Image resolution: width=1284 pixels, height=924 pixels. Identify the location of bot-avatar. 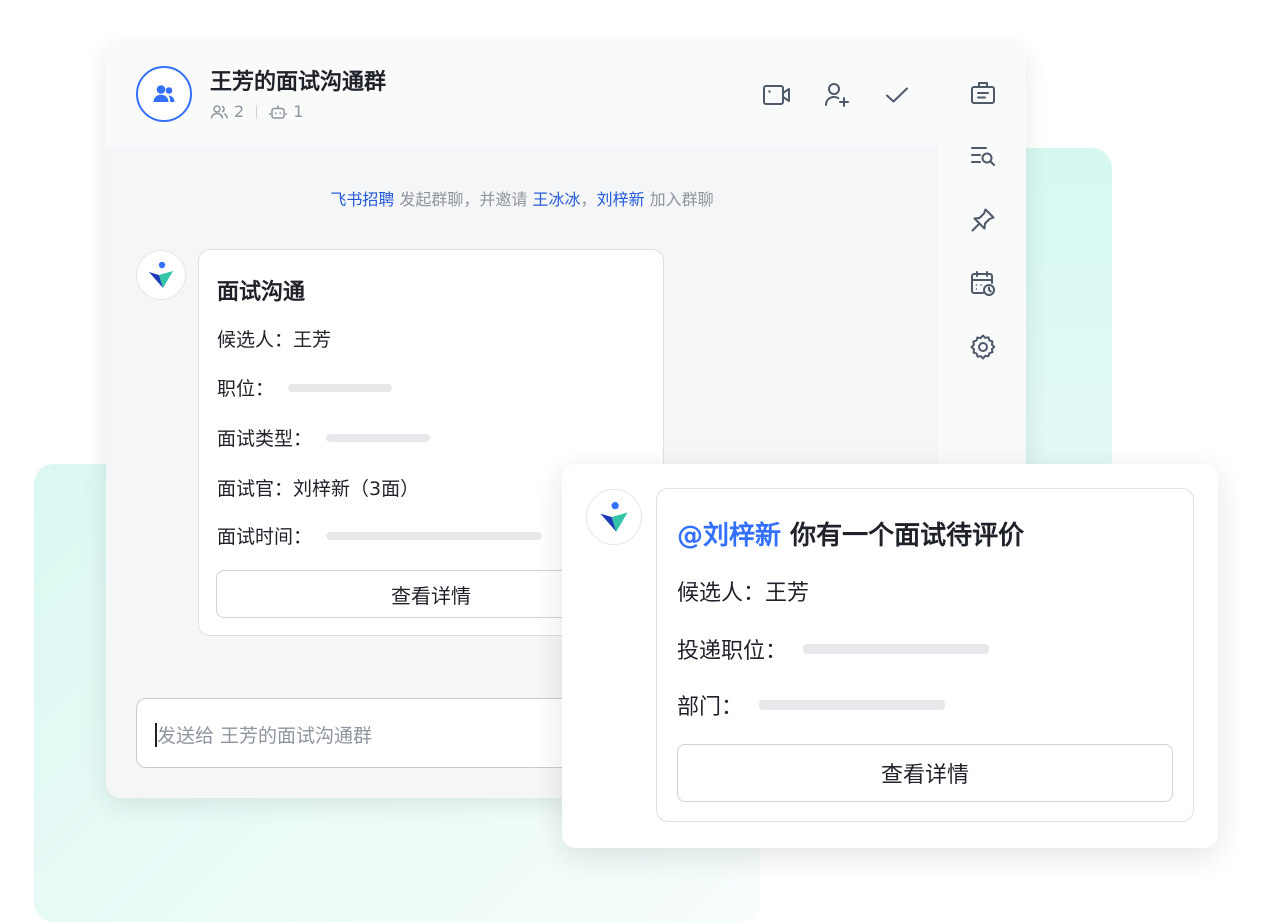
(161, 275).